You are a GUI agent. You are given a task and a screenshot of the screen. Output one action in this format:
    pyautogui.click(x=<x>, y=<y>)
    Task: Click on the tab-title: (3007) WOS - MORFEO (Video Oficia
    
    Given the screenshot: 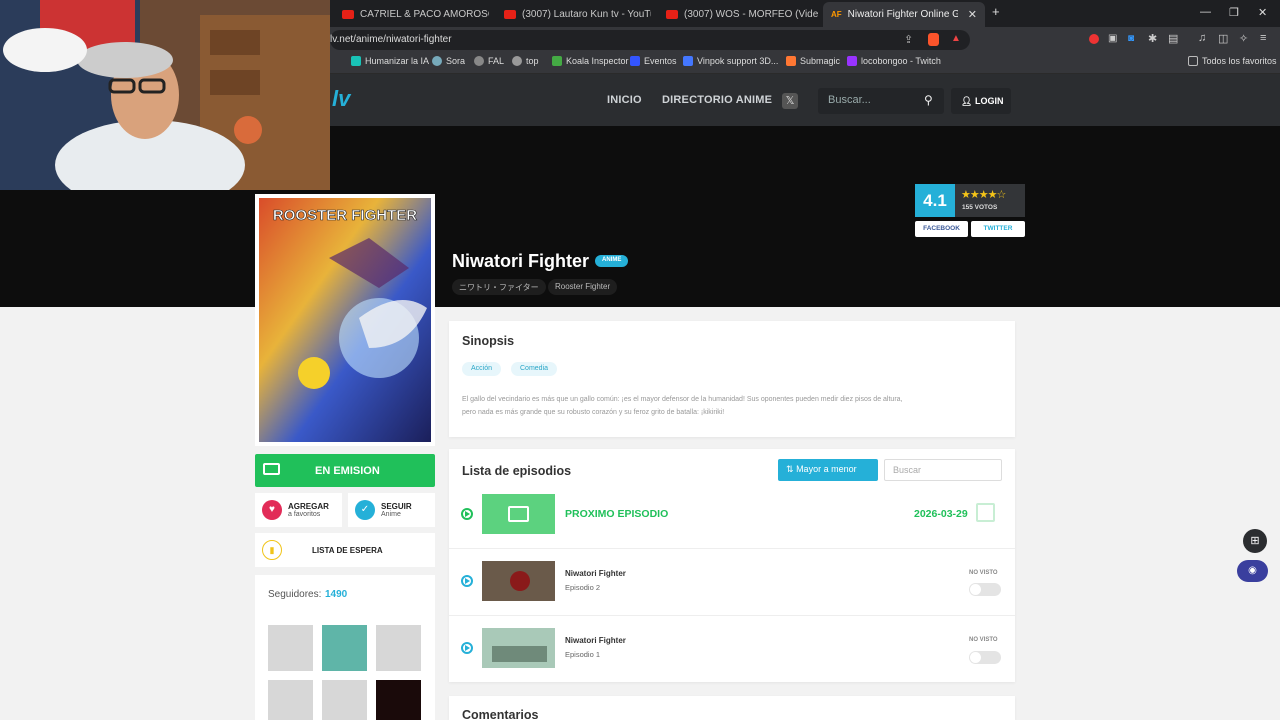 What is the action you would take?
    pyautogui.click(x=751, y=14)
    